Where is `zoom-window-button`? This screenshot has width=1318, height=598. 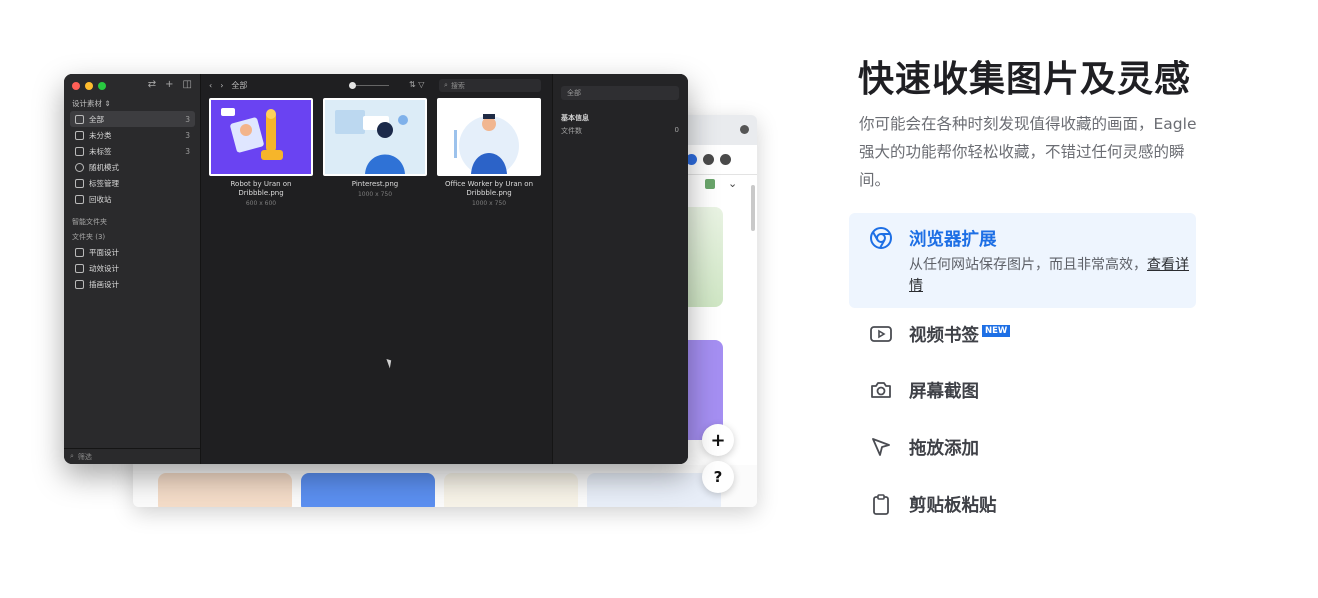 zoom-window-button is located at coordinates (102, 86).